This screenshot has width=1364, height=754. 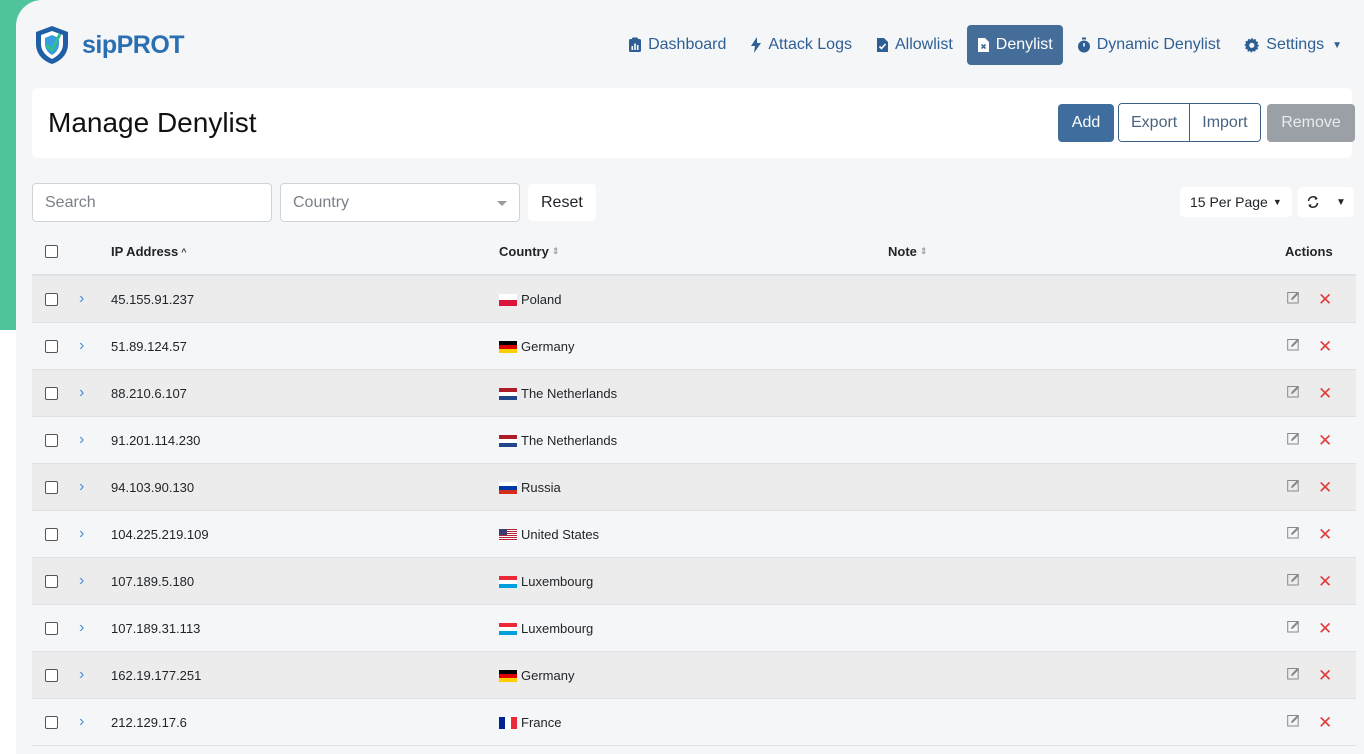 I want to click on nav-denylist: Denylist, so click(x=1014, y=45).